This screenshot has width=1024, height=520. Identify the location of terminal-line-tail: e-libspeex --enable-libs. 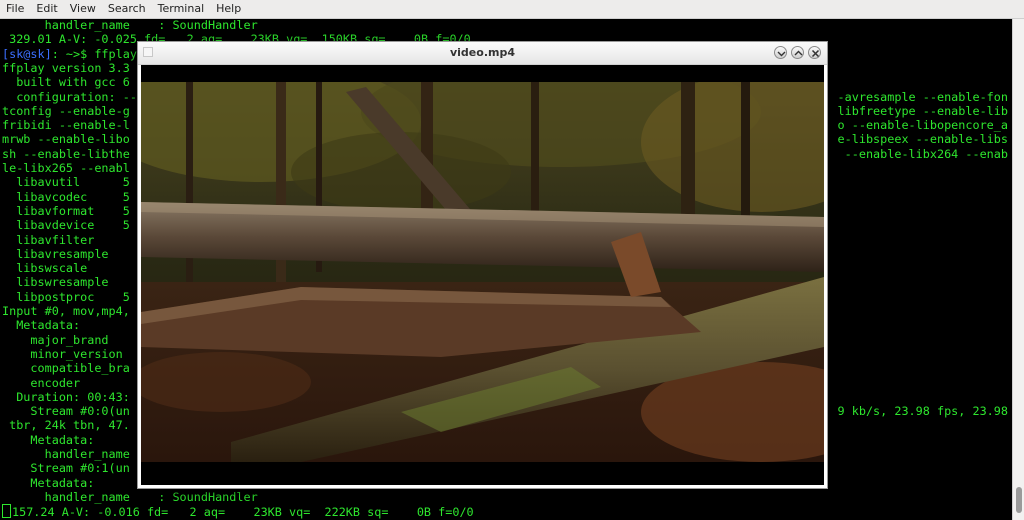
(922, 139).